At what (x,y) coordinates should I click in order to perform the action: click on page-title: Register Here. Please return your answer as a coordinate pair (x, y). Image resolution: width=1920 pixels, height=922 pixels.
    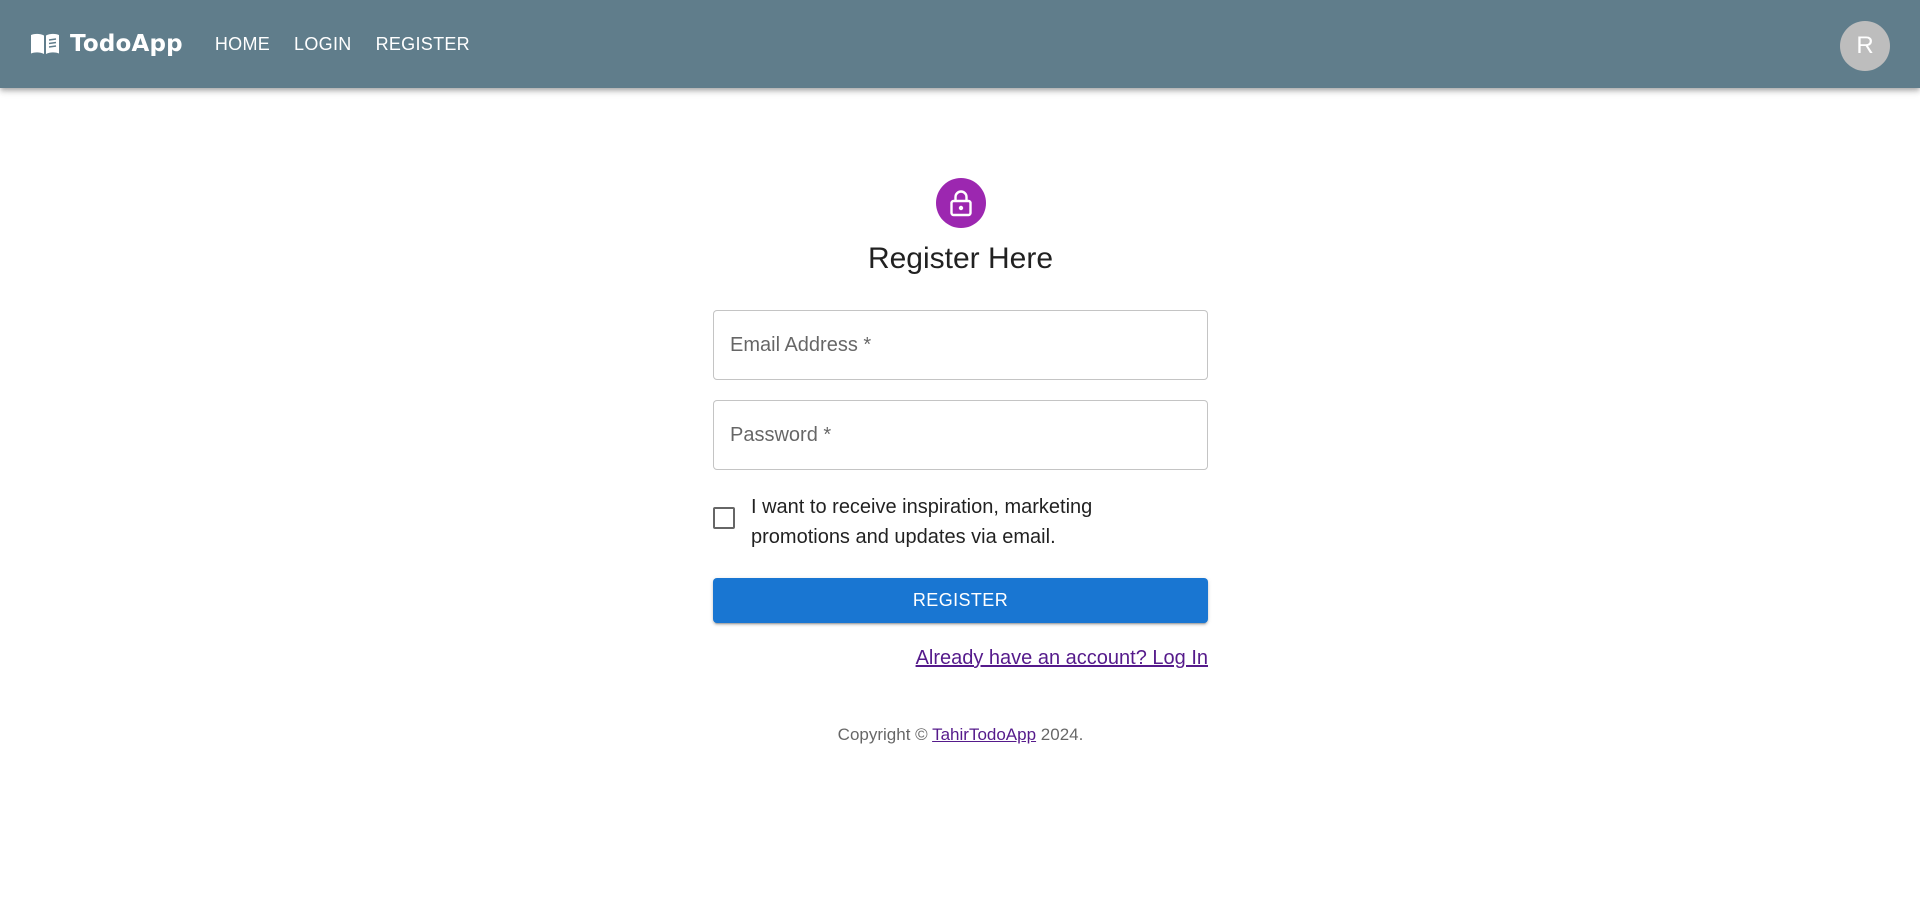
    Looking at the image, I should click on (960, 258).